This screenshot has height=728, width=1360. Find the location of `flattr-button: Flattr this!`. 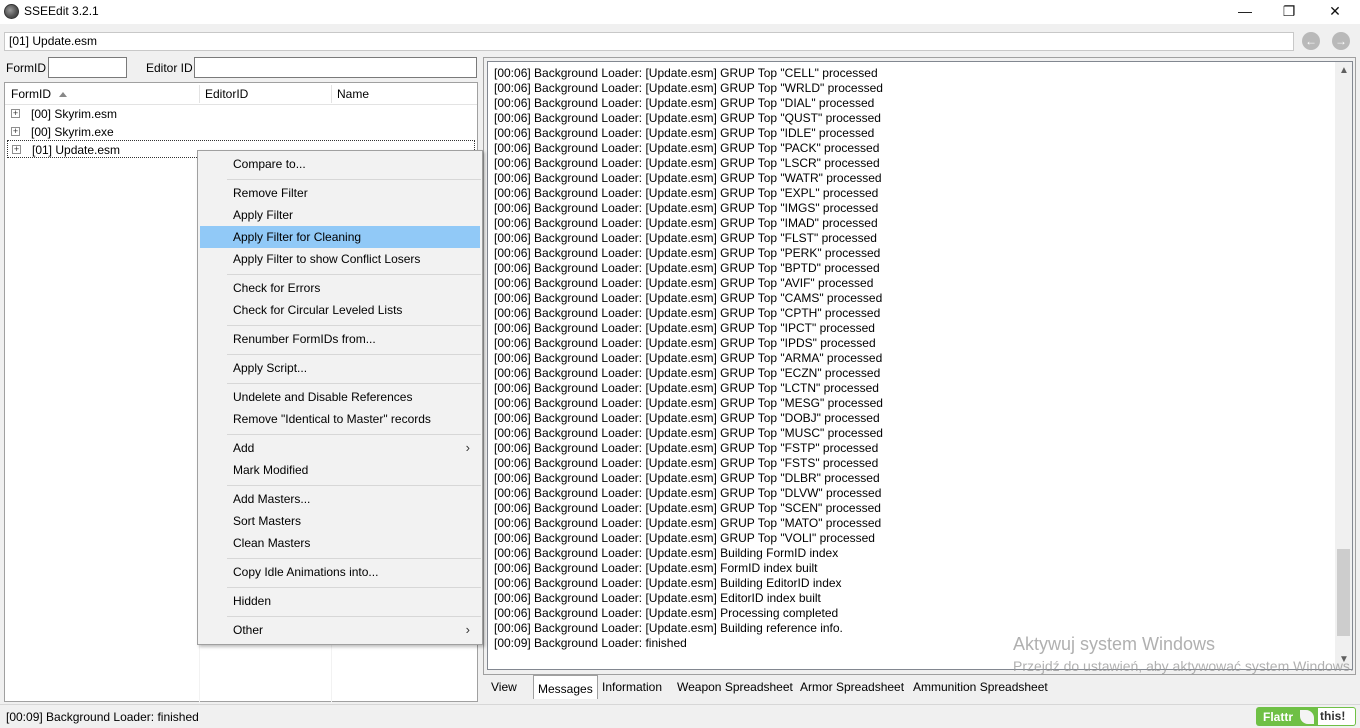

flattr-button: Flattr this! is located at coordinates (1306, 716).